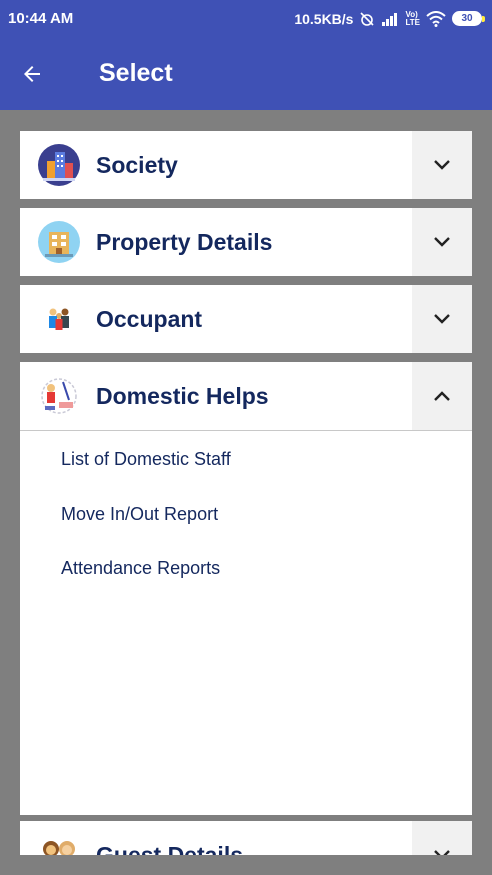  Describe the element at coordinates (136, 73) in the screenshot. I see `page-title: Select` at that location.